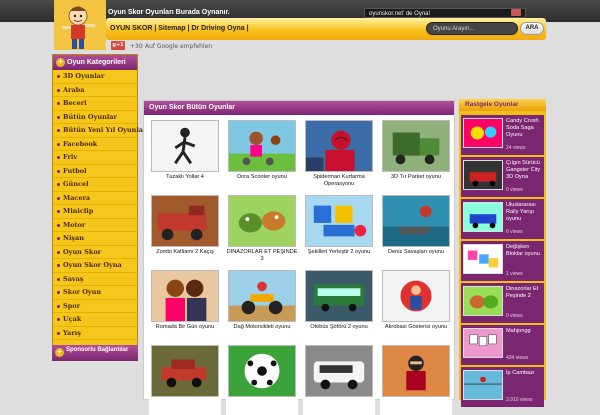 This screenshot has height=415, width=600. What do you see at coordinates (185, 256) in the screenshot?
I see `game-title: Zombi Katliamı 2 Kaçış` at bounding box center [185, 256].